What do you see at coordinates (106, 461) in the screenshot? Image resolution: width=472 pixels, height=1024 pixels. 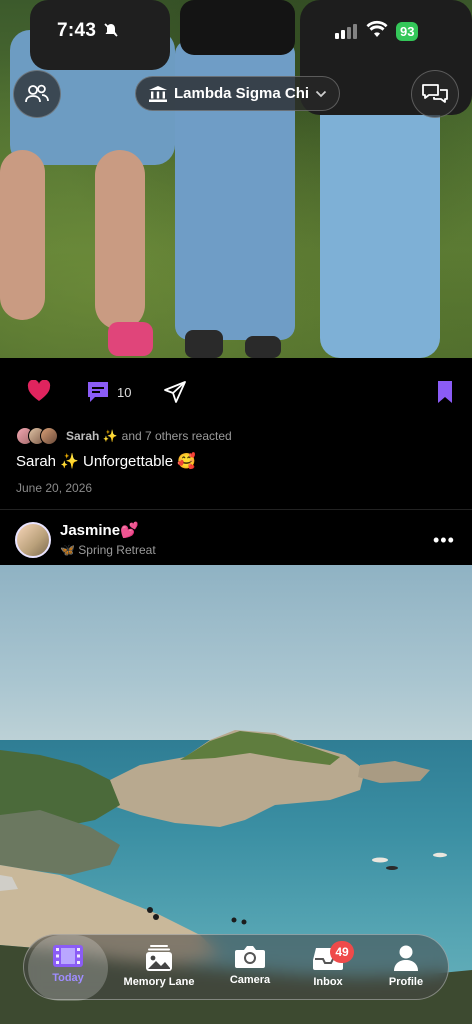 I see `post-caption: Sarah ✨ Unforgettable 🥰` at bounding box center [106, 461].